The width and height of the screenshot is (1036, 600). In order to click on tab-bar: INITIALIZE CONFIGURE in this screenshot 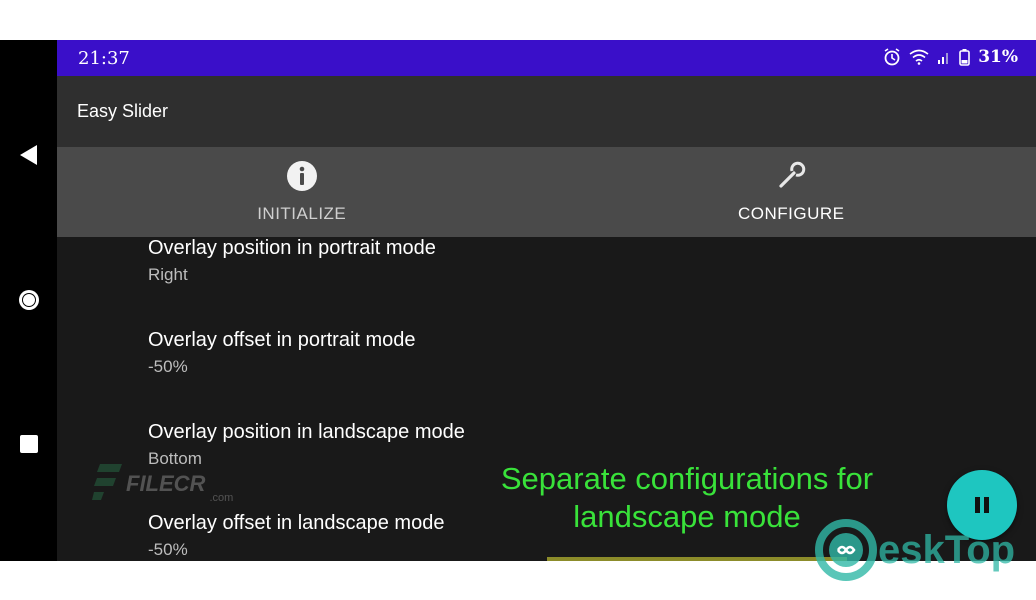, I will do `click(546, 192)`.